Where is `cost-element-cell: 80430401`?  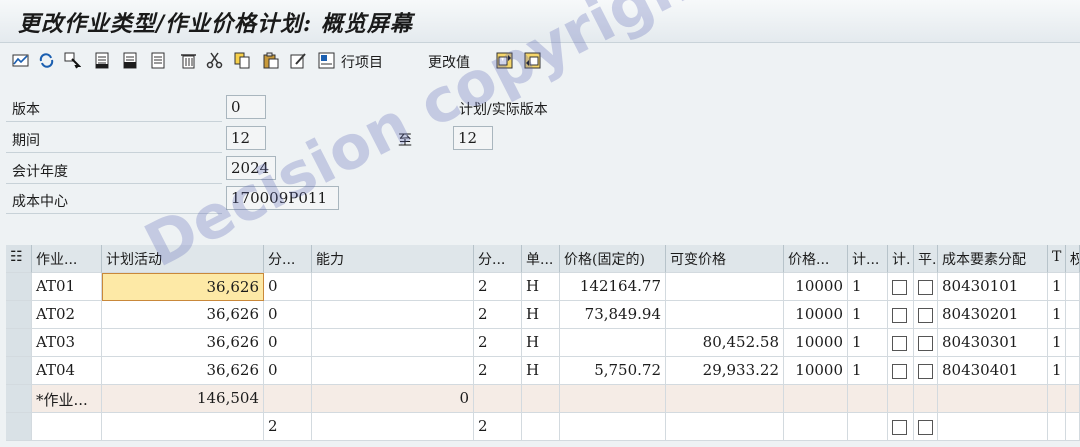 cost-element-cell: 80430401 is located at coordinates (993, 371).